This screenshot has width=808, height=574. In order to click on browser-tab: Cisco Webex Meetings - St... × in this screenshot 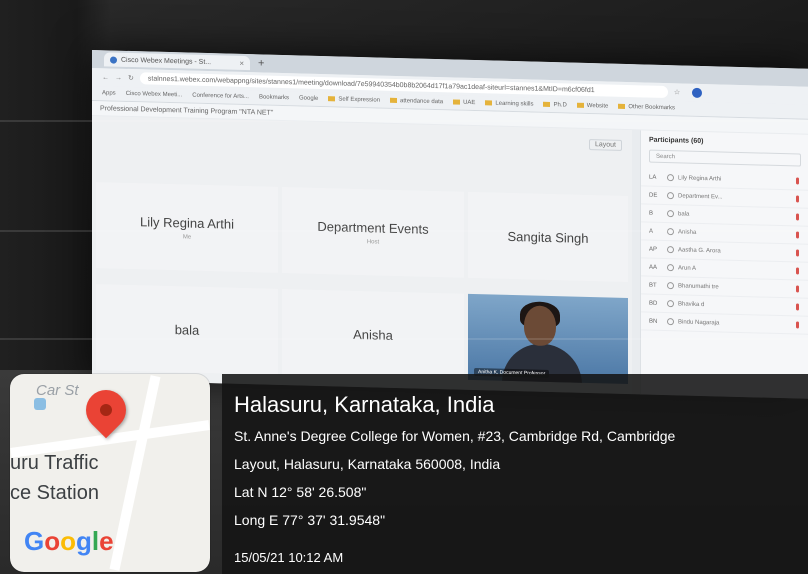, I will do `click(177, 61)`.